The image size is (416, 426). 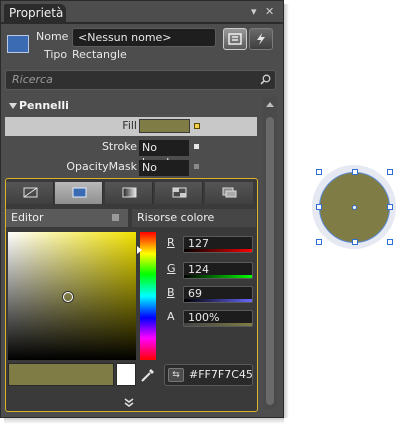 I want to click on fill-row: Fill, so click(x=131, y=126).